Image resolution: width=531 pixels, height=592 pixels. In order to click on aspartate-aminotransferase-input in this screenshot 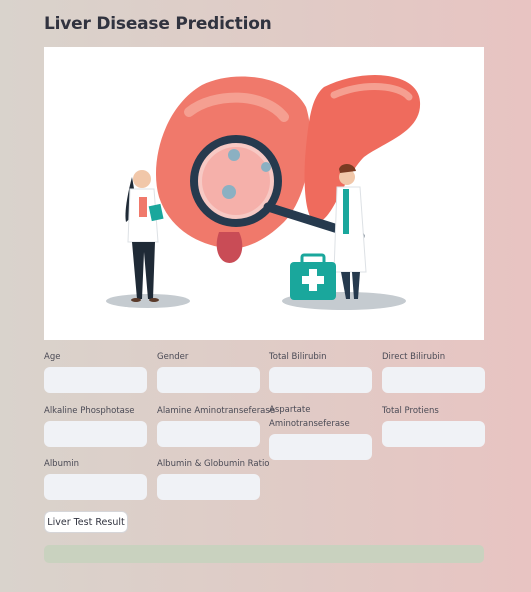, I will do `click(320, 447)`.